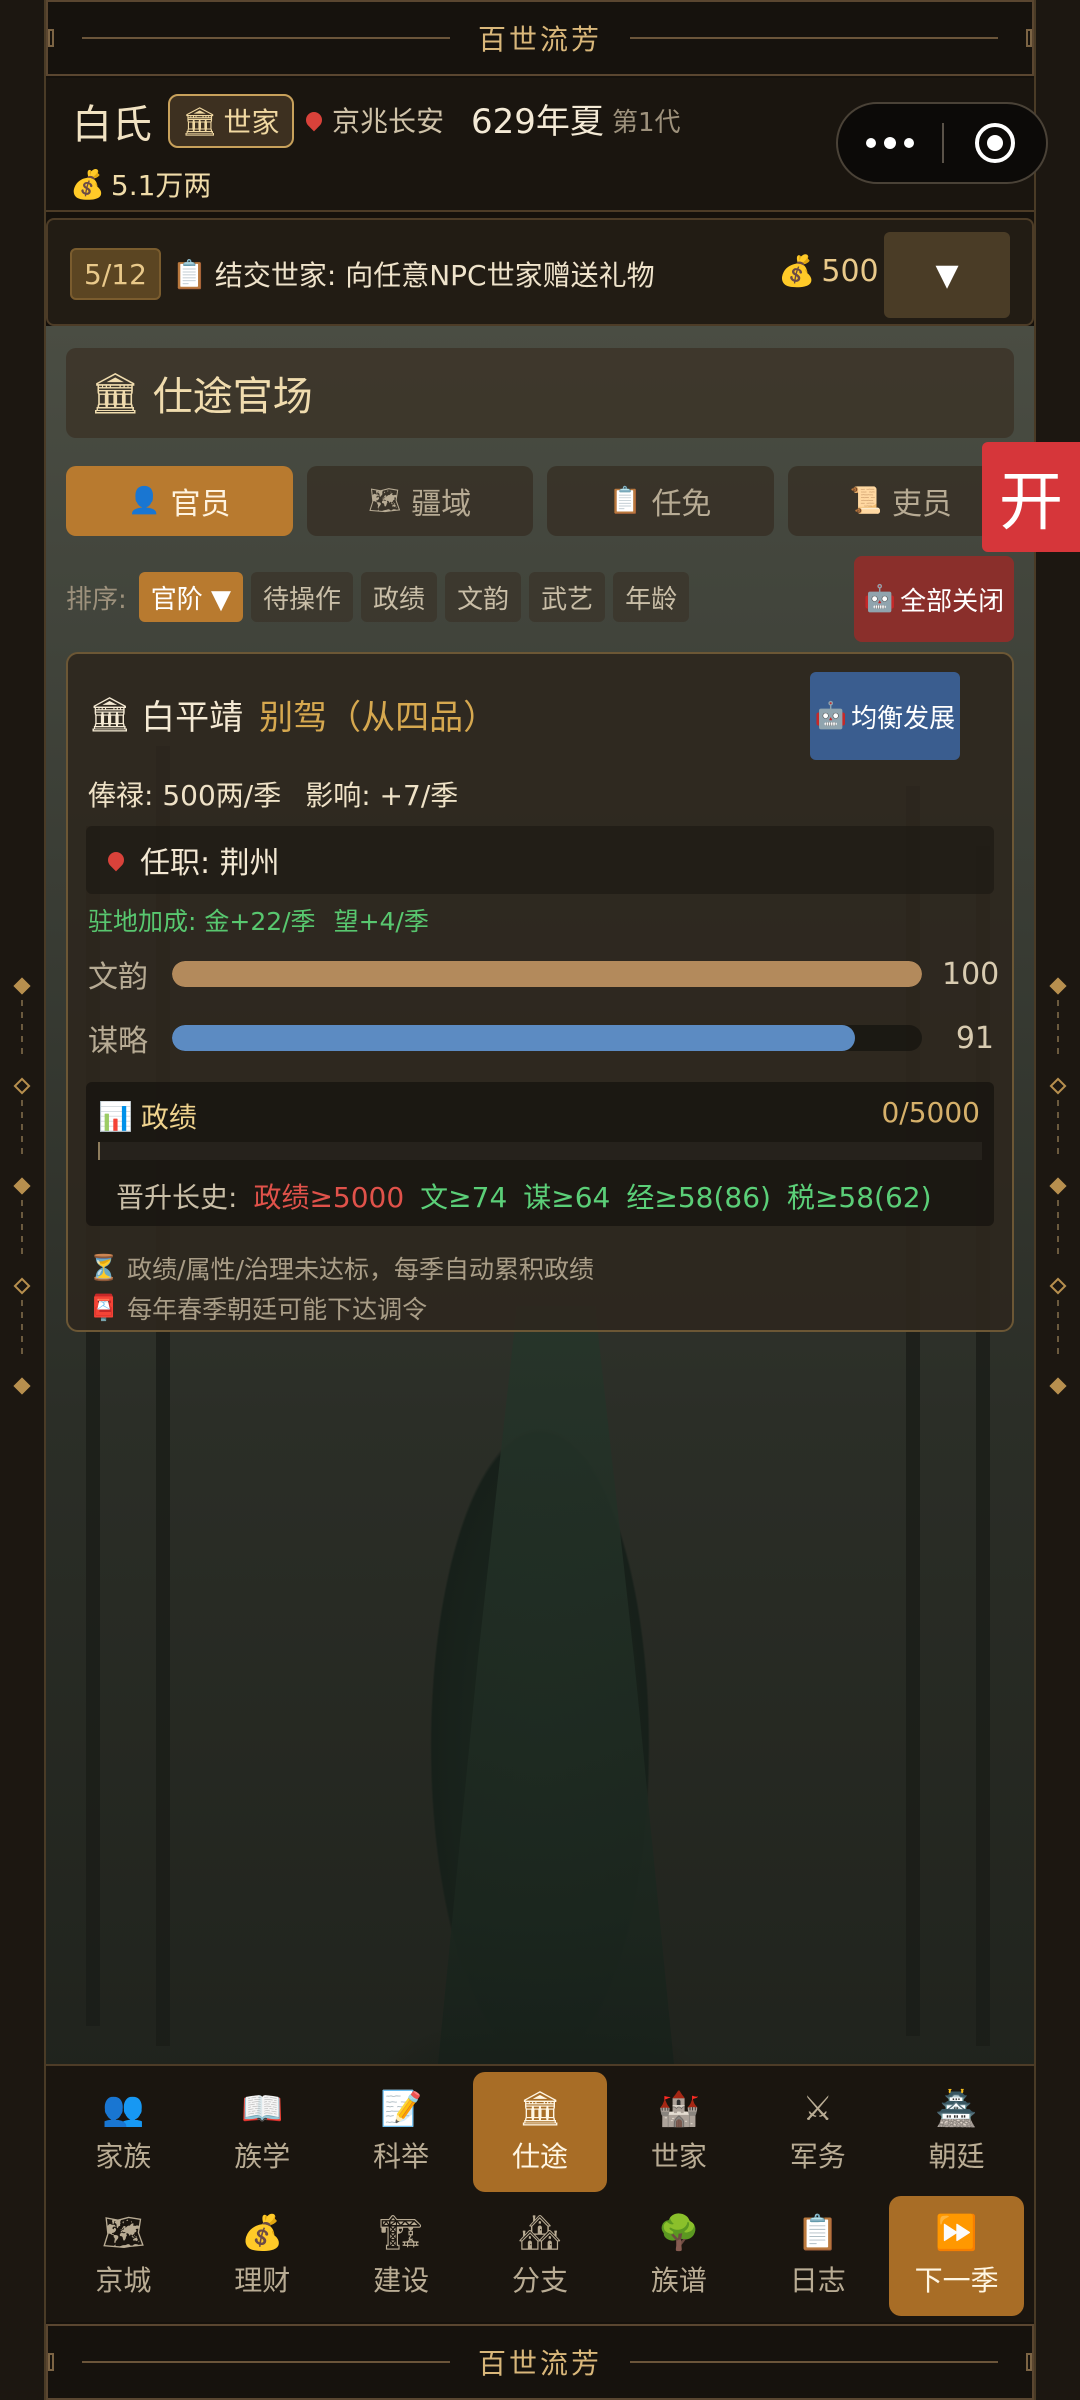 The width and height of the screenshot is (1080, 2400). I want to click on nav-label: 仕途, so click(539, 2156).